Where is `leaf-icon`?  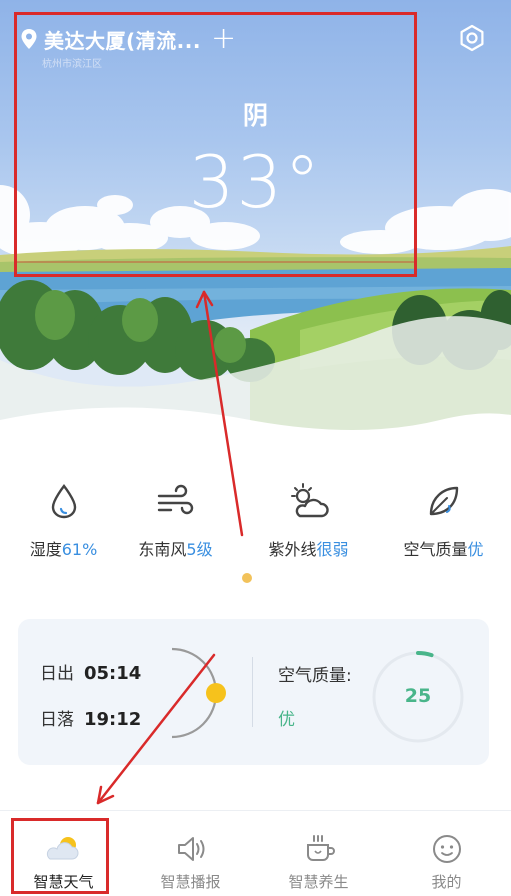 leaf-icon is located at coordinates (443, 501).